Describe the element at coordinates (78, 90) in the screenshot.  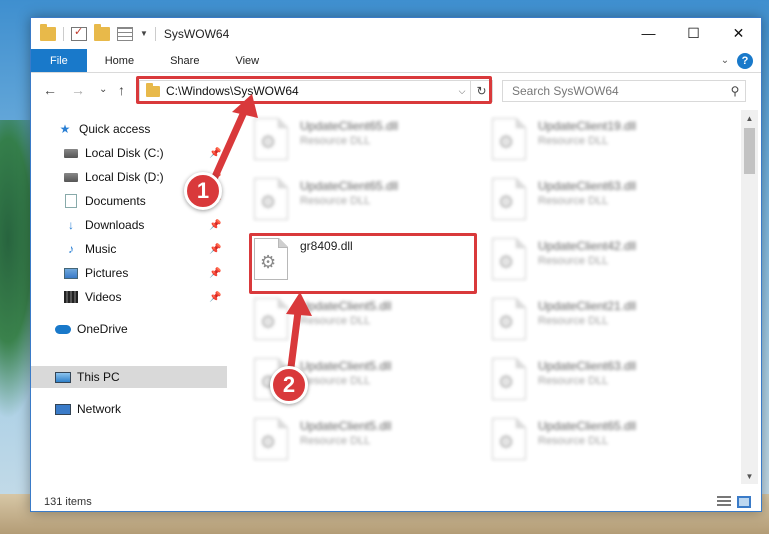
I see `forward-button: →` at that location.